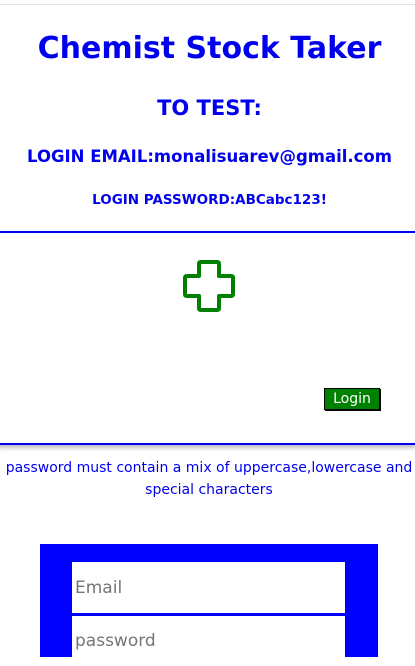 This screenshot has width=415, height=666. I want to click on medical-cross-icon, so click(209, 286).